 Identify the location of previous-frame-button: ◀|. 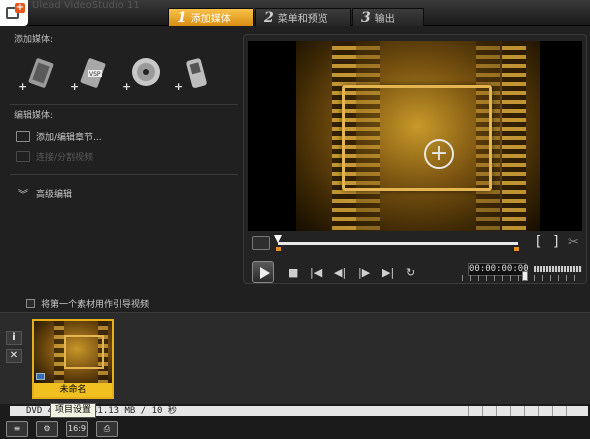
(340, 272).